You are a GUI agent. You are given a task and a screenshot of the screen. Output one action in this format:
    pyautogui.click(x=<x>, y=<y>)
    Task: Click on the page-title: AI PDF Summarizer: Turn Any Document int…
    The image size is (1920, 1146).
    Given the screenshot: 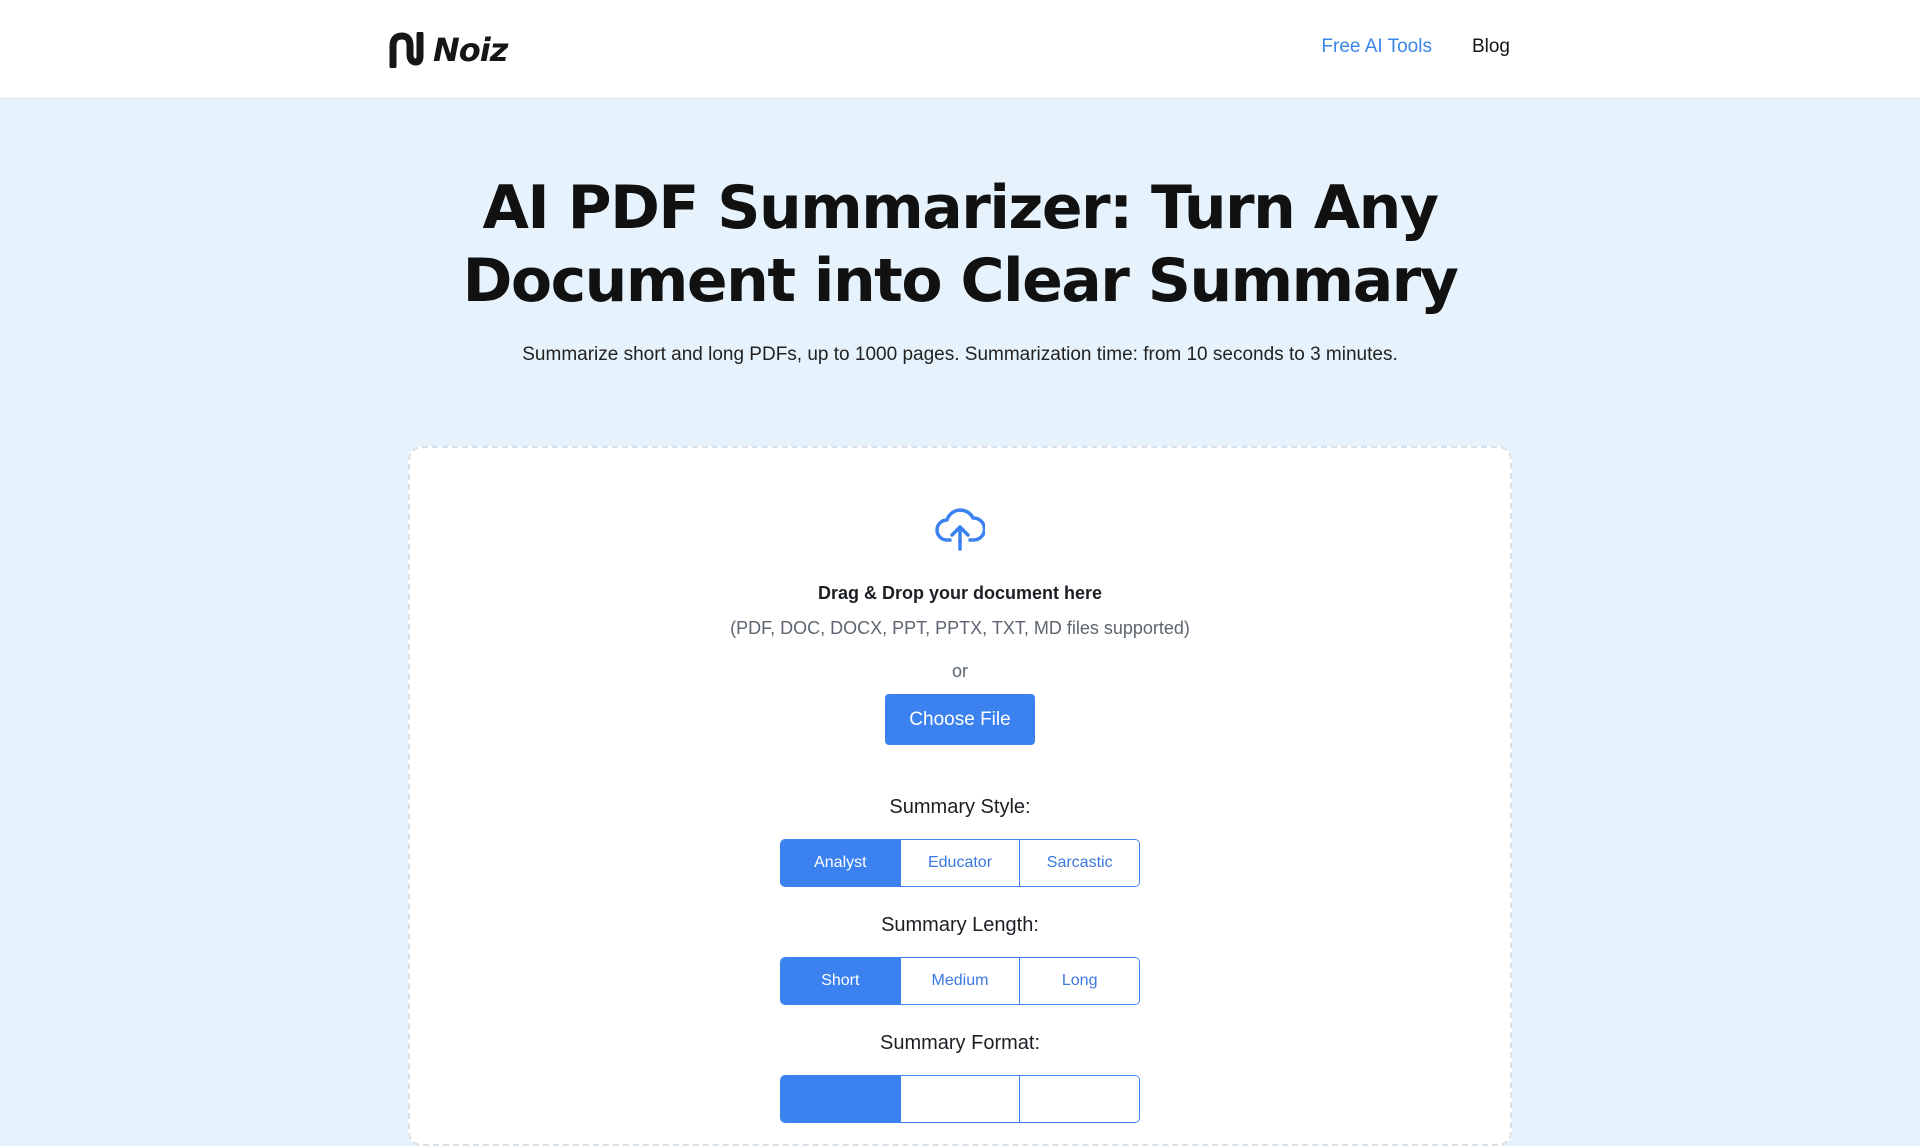 What is the action you would take?
    pyautogui.click(x=960, y=244)
    